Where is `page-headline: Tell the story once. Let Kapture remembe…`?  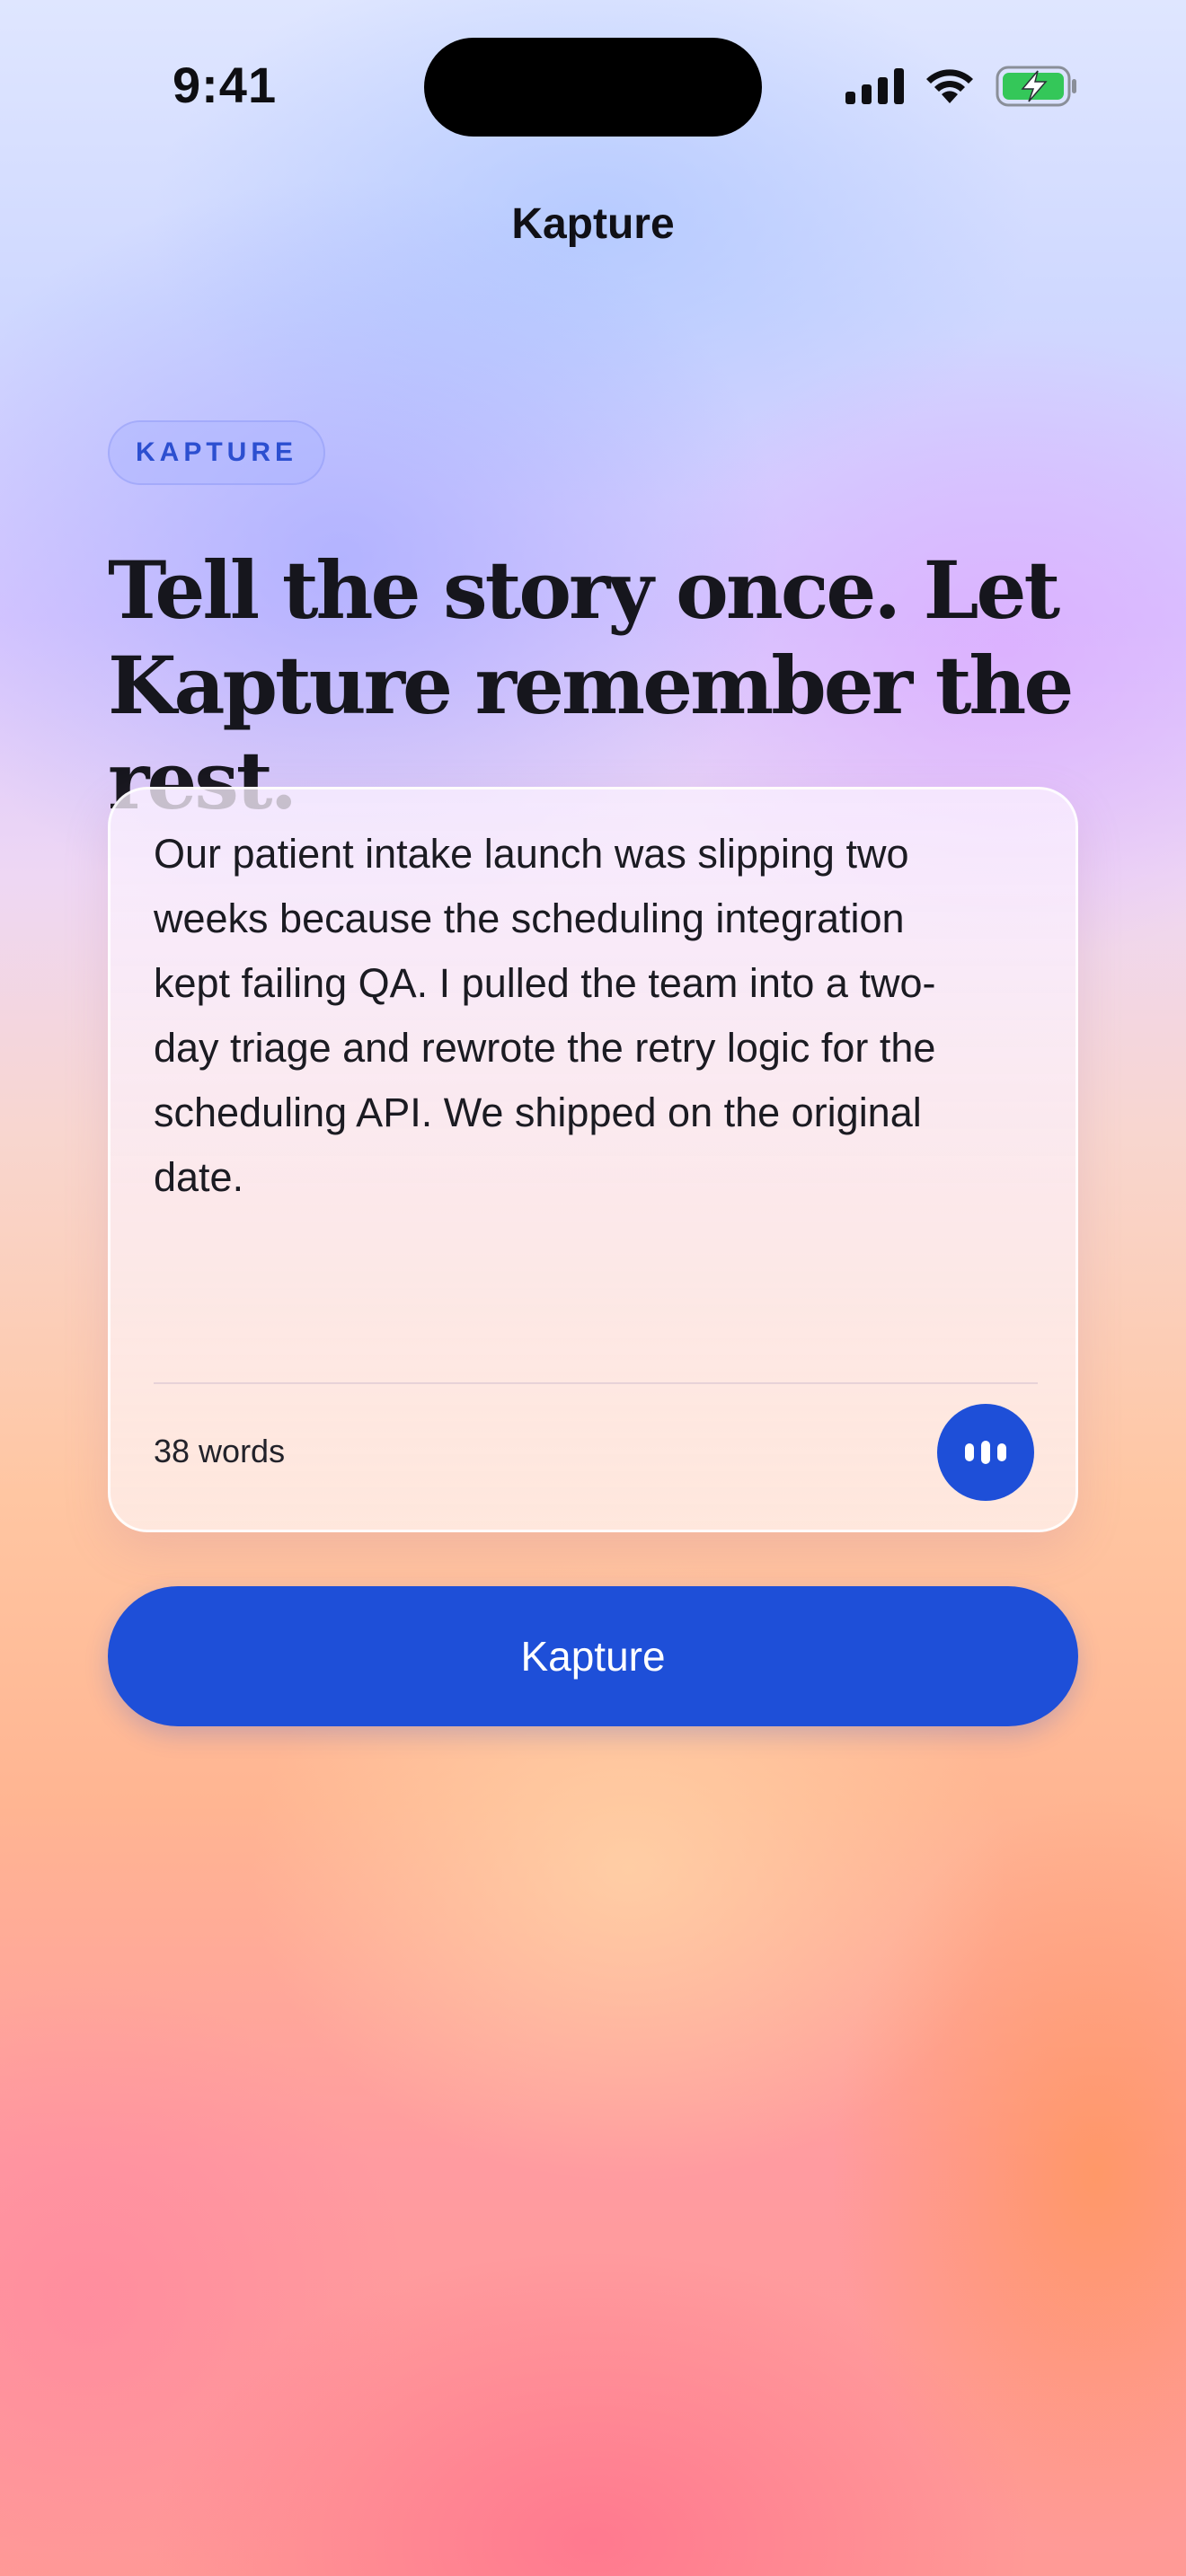 page-headline: Tell the story once. Let Kapture remembe… is located at coordinates (611, 685).